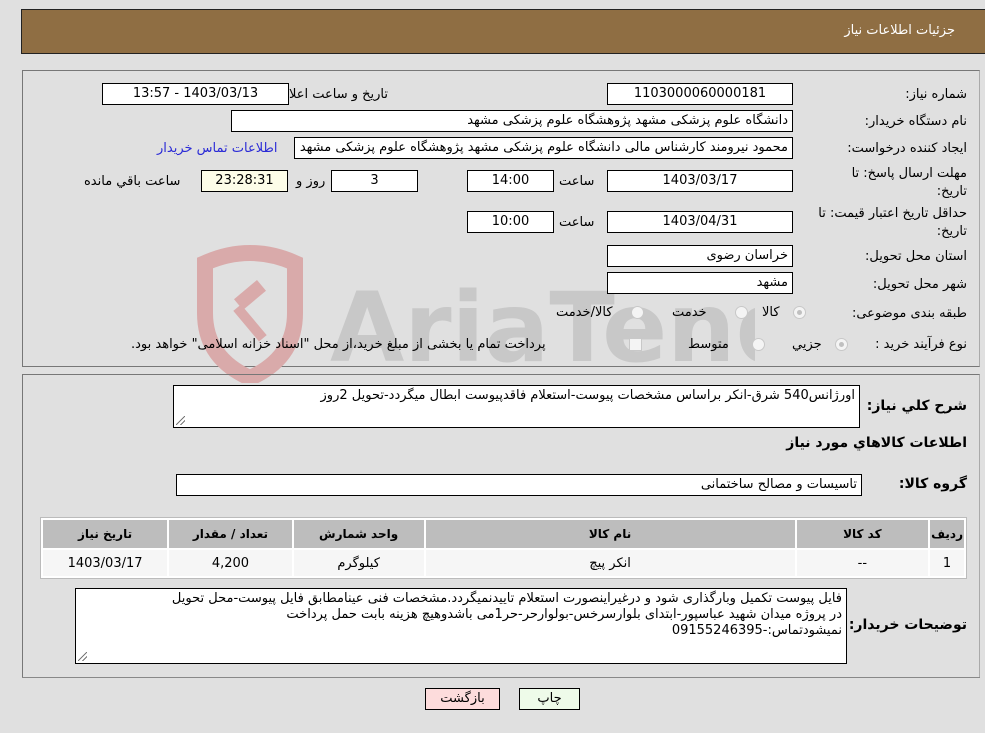  What do you see at coordinates (584, 312) in the screenshot?
I see `category-both-label: کالا/خدمت` at bounding box center [584, 312].